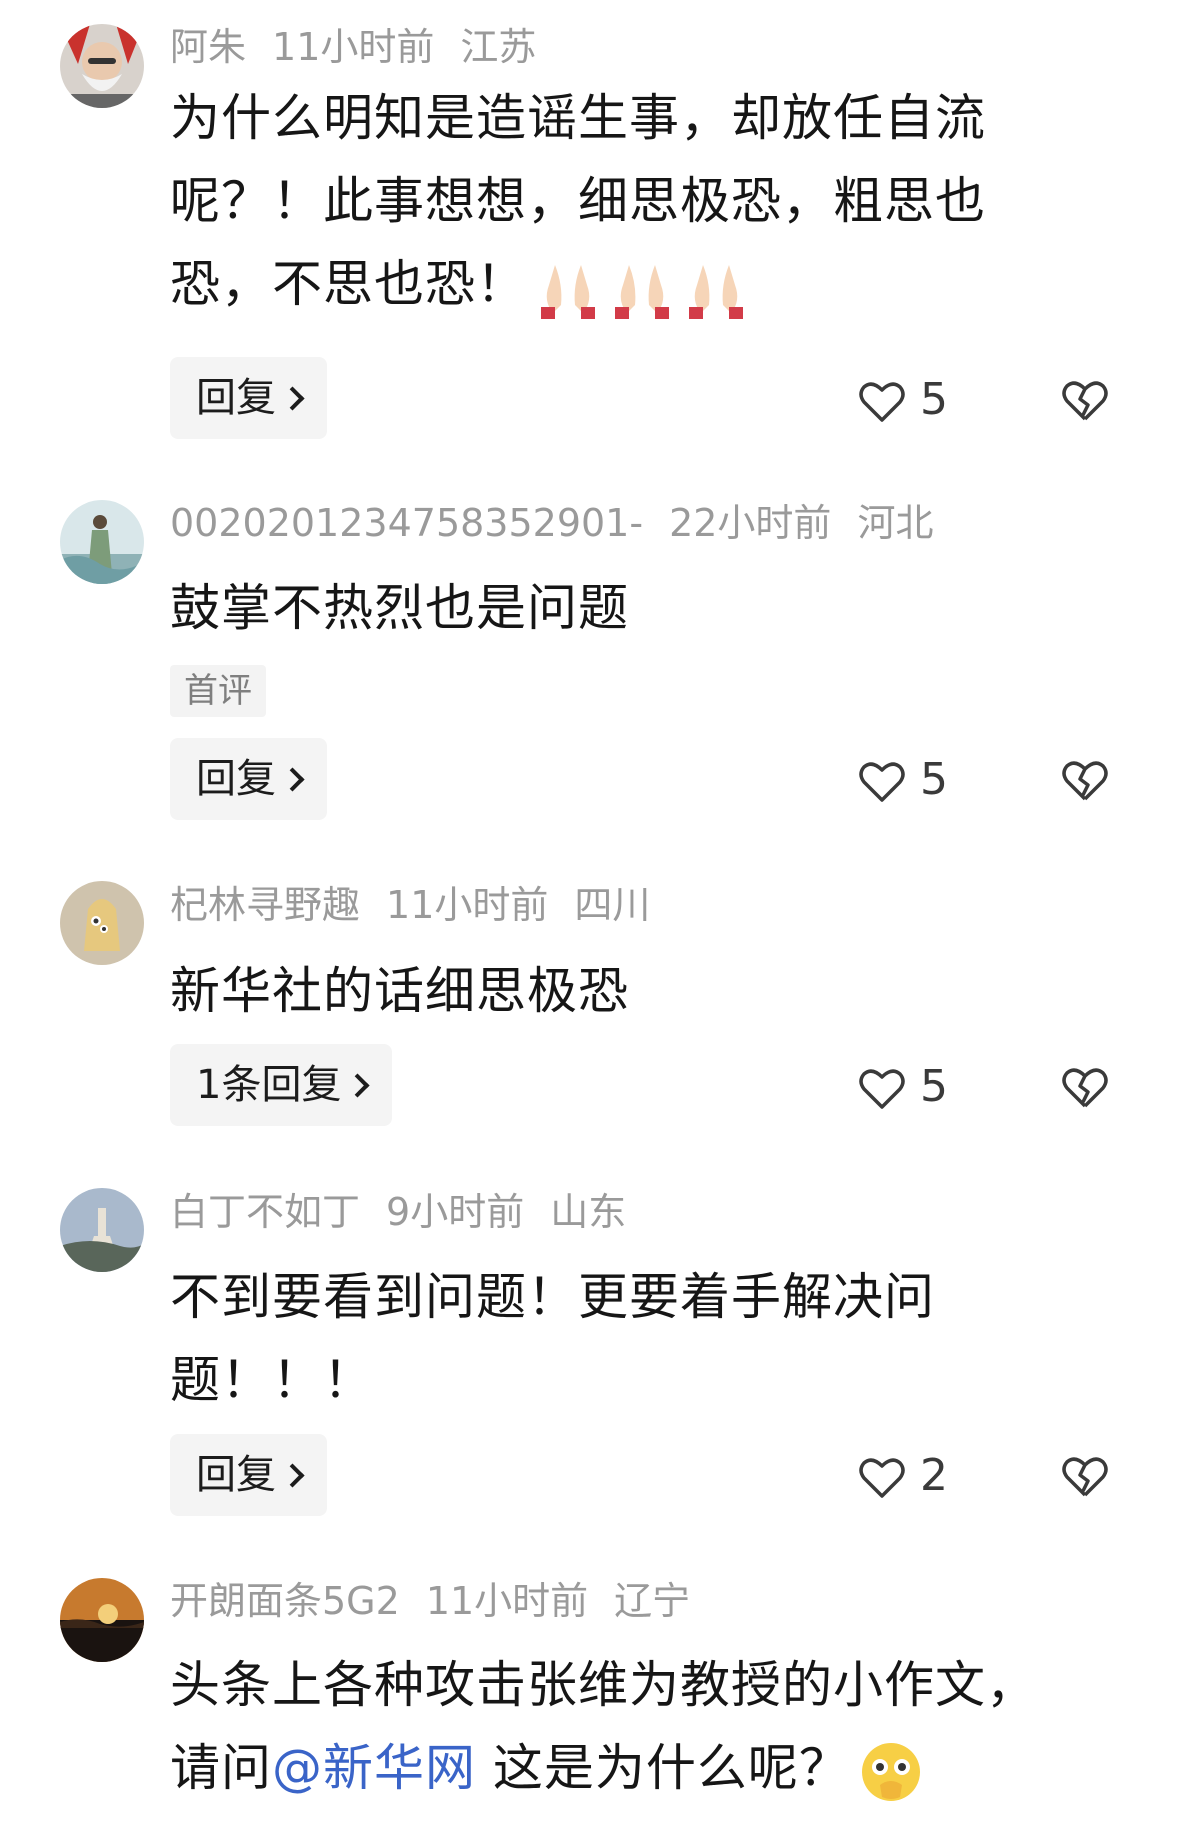  Describe the element at coordinates (374, 1768) in the screenshot. I see `mention-link: @新华网` at that location.